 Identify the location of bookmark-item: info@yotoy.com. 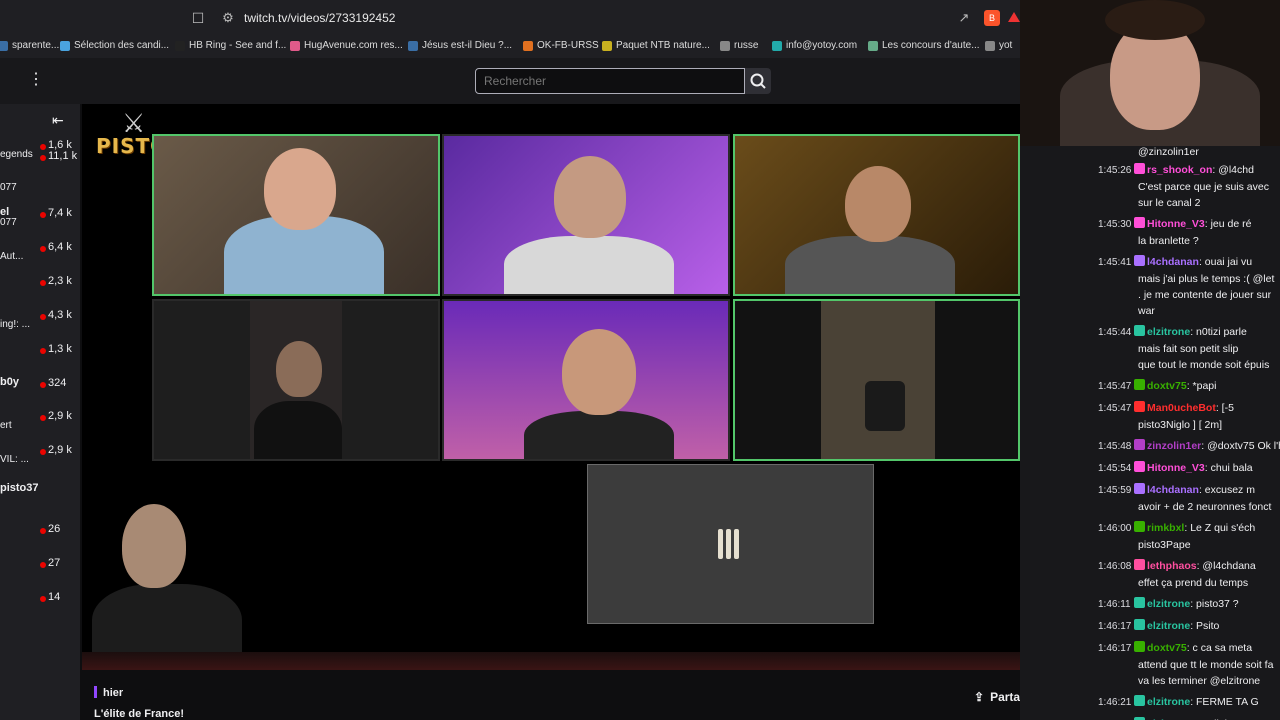
(814, 45).